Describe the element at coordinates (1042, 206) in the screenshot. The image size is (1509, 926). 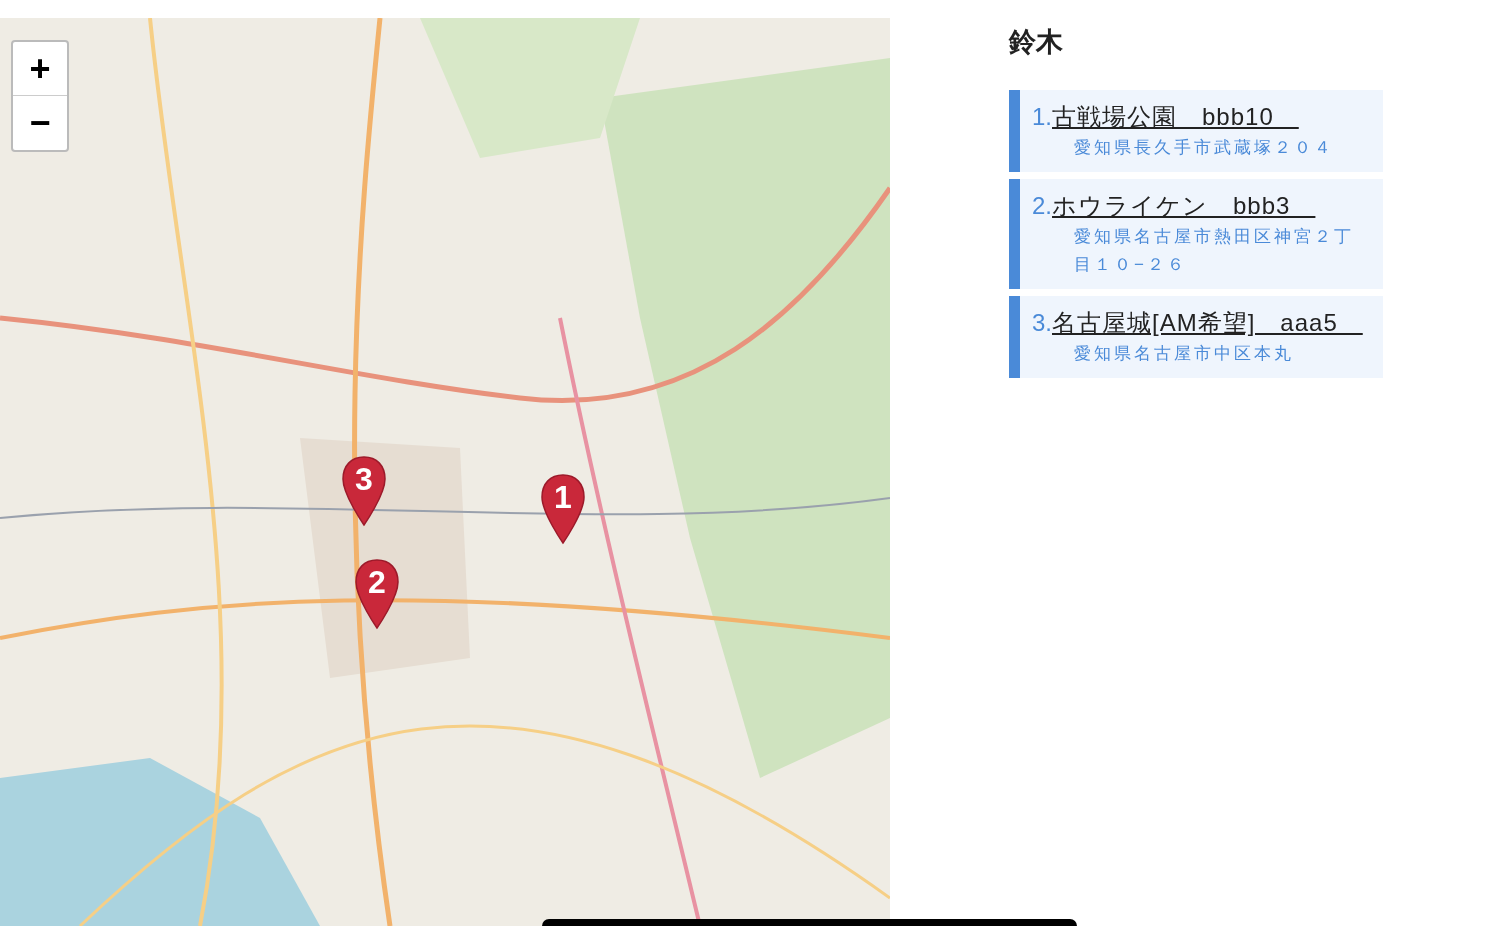
I see `place-number: 2.` at that location.